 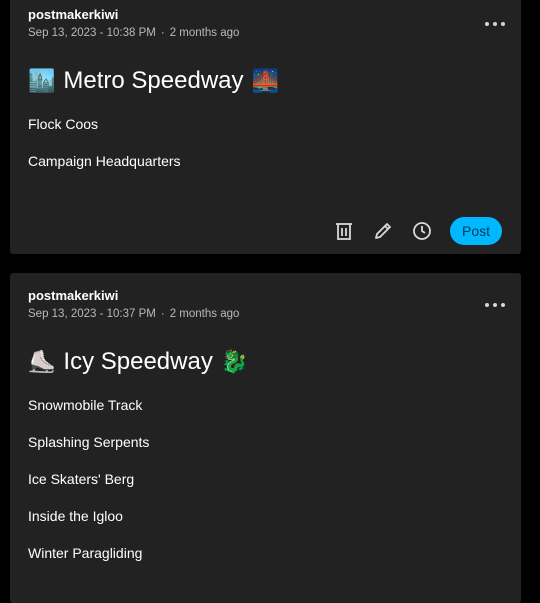 I want to click on post-date: Sep 13, 2023 - 10:37 PM, so click(x=92, y=314).